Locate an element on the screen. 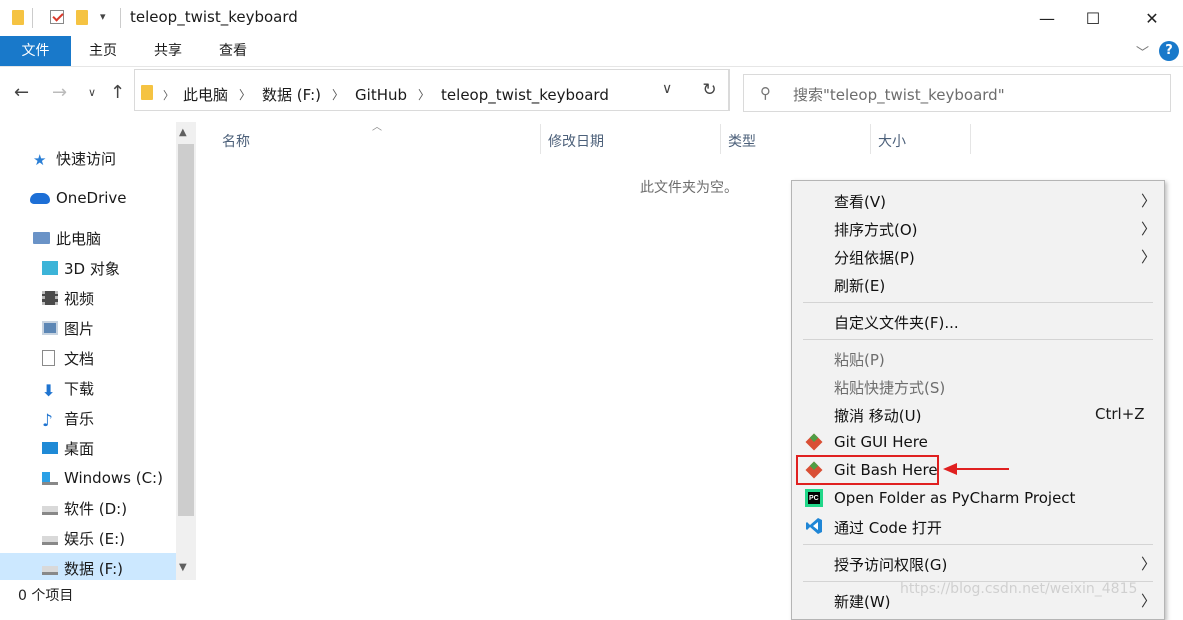 The height and width of the screenshot is (620, 1183). sidebar-item-label: 软件 (D:) is located at coordinates (96, 508).